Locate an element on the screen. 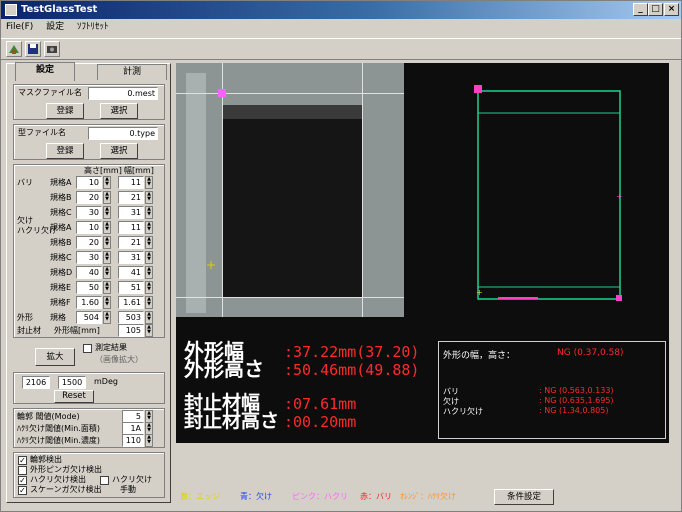 The width and height of the screenshot is (682, 512). template-select-button: 選択 is located at coordinates (119, 151).